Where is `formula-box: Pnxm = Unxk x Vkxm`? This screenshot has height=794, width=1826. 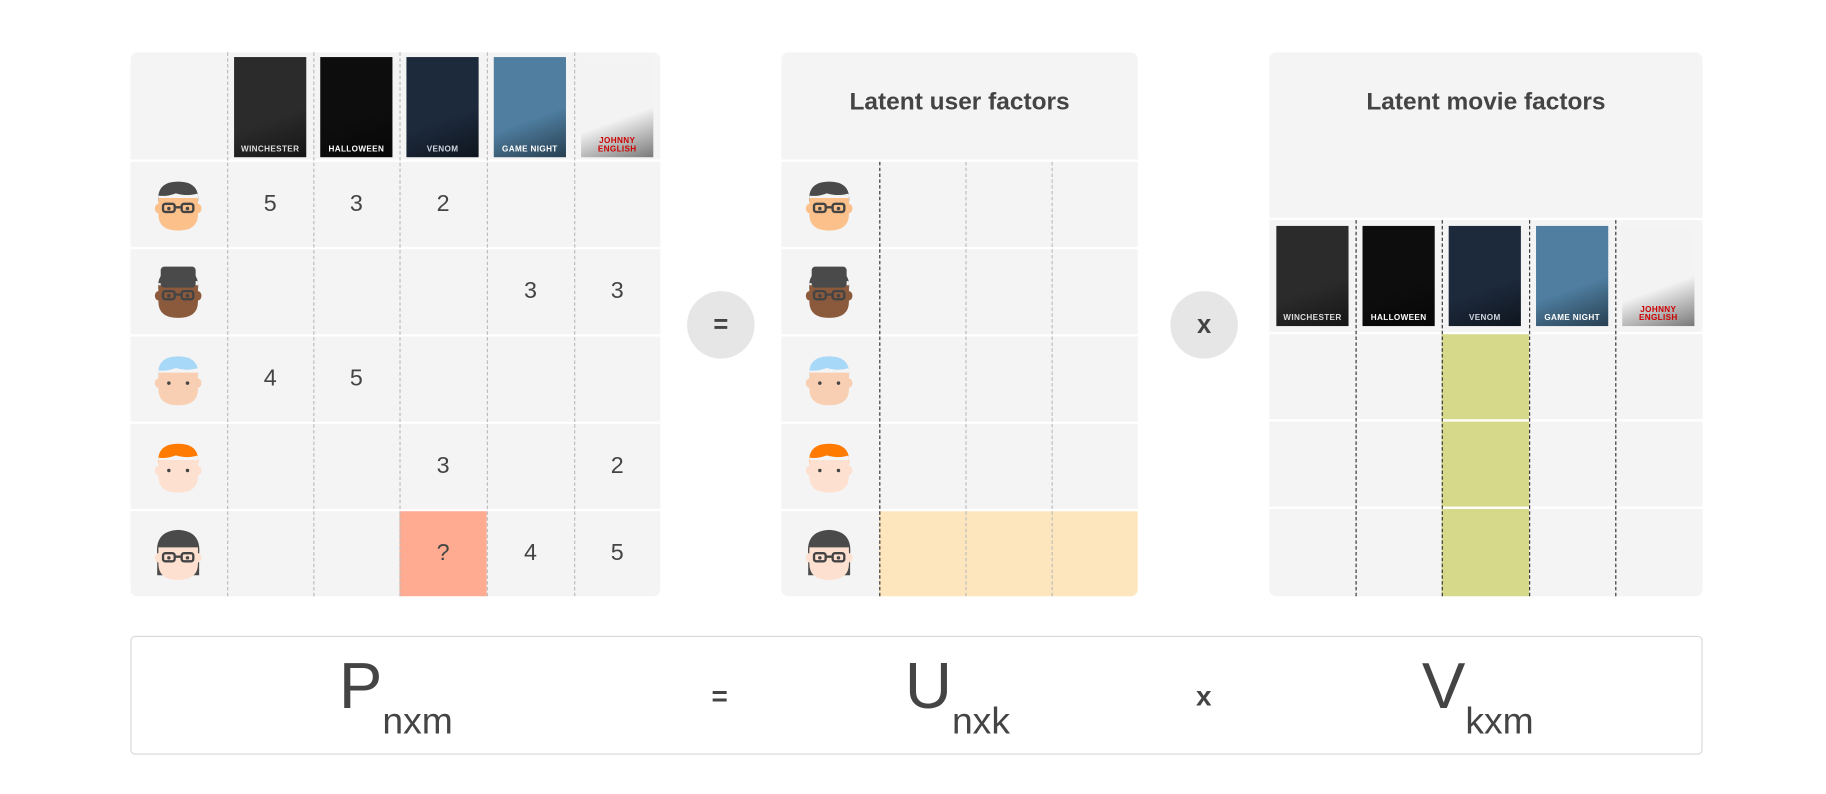
formula-box: Pnxm = Unxk x Vkxm is located at coordinates (916, 695).